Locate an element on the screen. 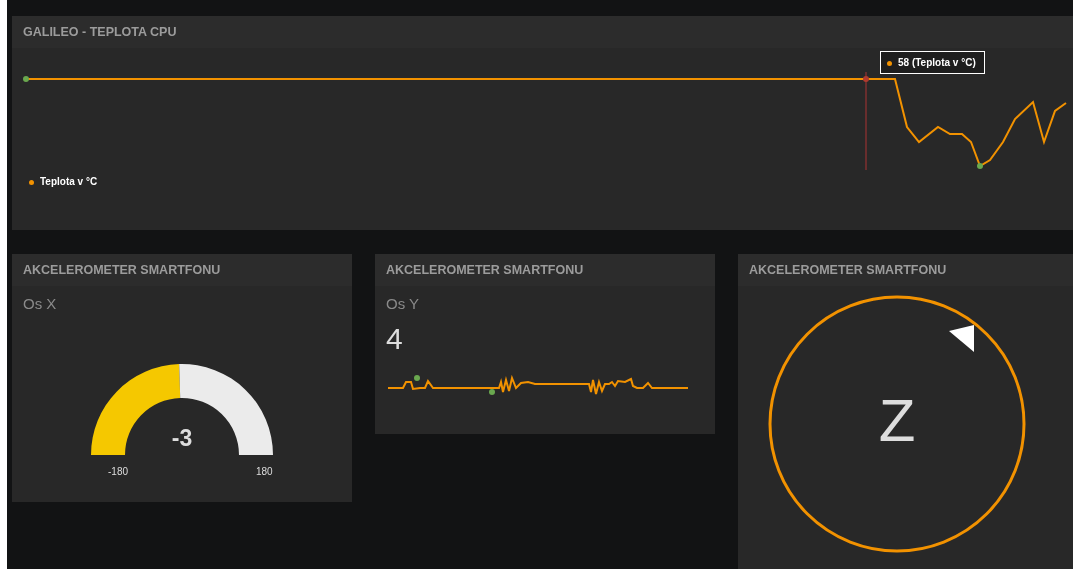 This screenshot has height=569, width=1073. current-value: 4 is located at coordinates (394, 338).